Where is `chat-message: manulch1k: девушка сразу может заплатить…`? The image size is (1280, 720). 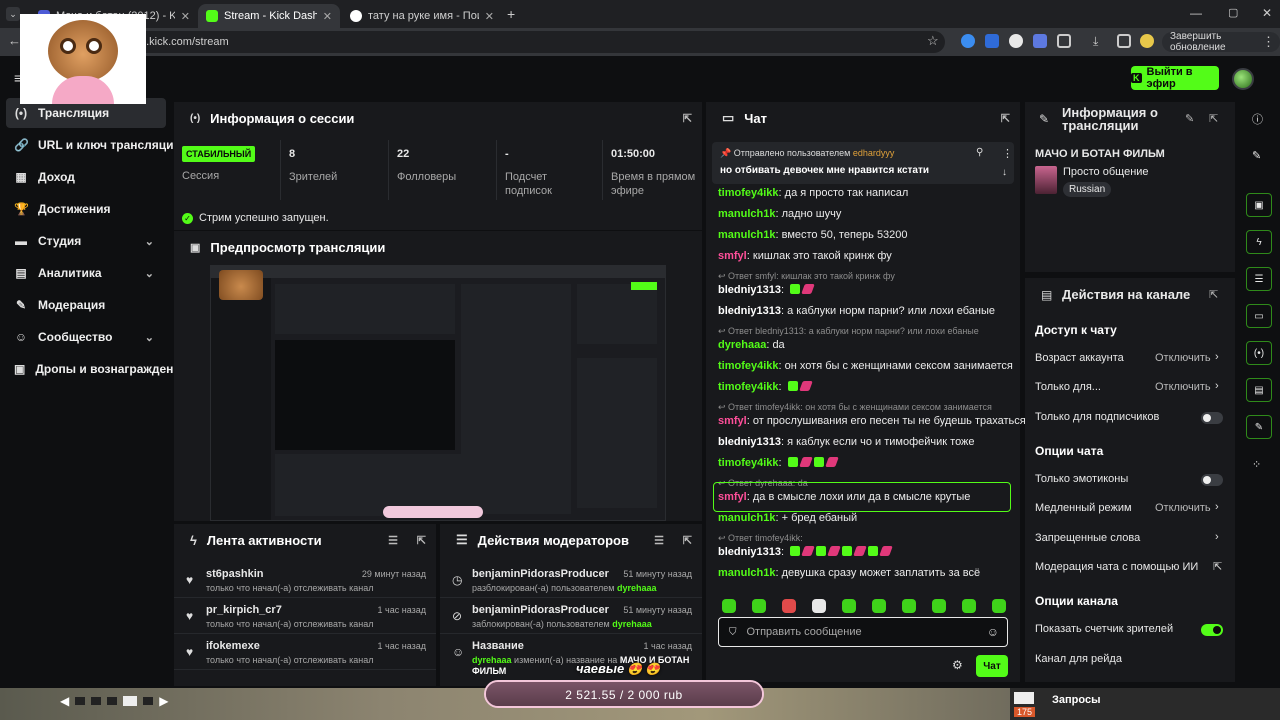 chat-message: manulch1k: девушка сразу может заплатить… is located at coordinates (849, 573).